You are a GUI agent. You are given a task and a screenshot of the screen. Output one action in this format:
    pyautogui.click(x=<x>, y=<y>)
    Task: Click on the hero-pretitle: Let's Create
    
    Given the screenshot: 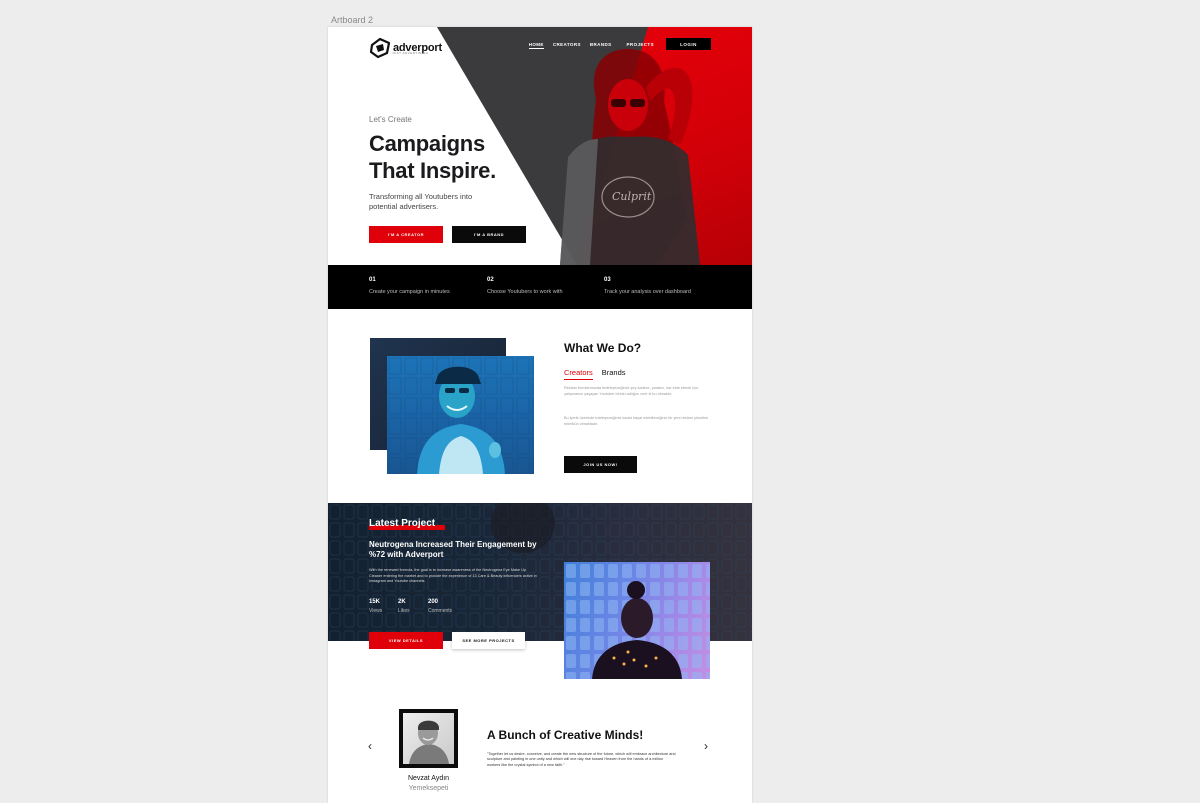 What is the action you would take?
    pyautogui.click(x=390, y=119)
    